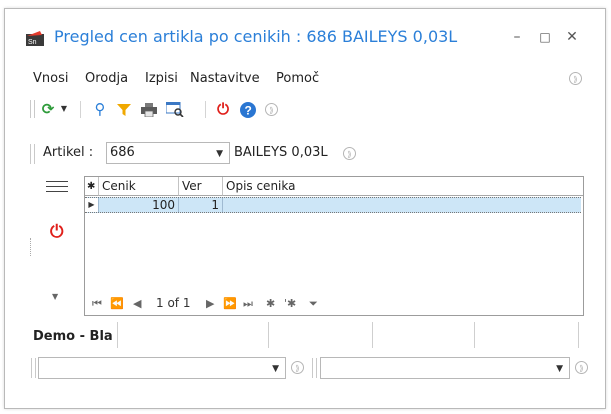 The height and width of the screenshot is (414, 611). What do you see at coordinates (100, 109) in the screenshot?
I see `search-icon: ⚲` at bounding box center [100, 109].